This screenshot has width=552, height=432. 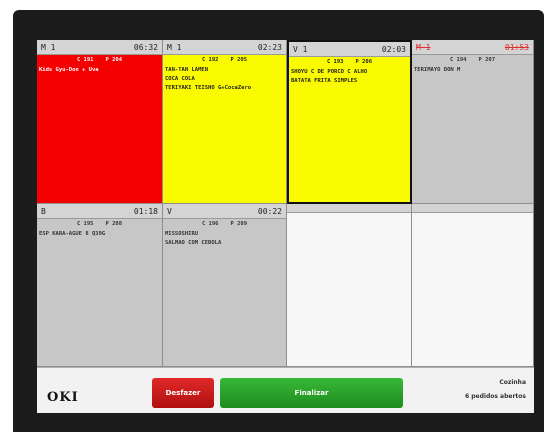 I want to click on order-timer: 02:23, so click(x=269, y=47).